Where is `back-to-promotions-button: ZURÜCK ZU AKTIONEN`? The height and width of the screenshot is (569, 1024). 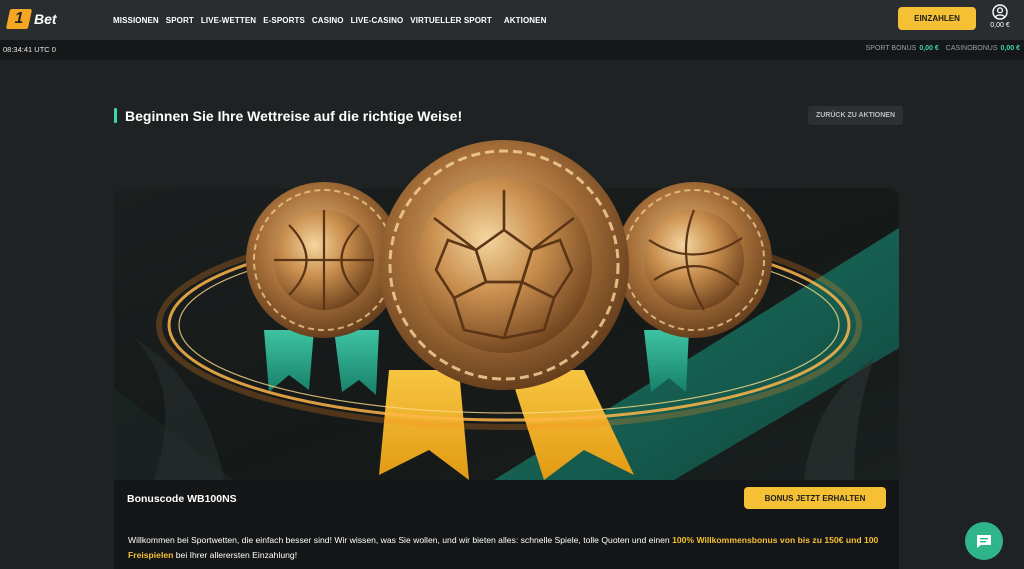 back-to-promotions-button: ZURÜCK ZU AKTIONEN is located at coordinates (855, 115).